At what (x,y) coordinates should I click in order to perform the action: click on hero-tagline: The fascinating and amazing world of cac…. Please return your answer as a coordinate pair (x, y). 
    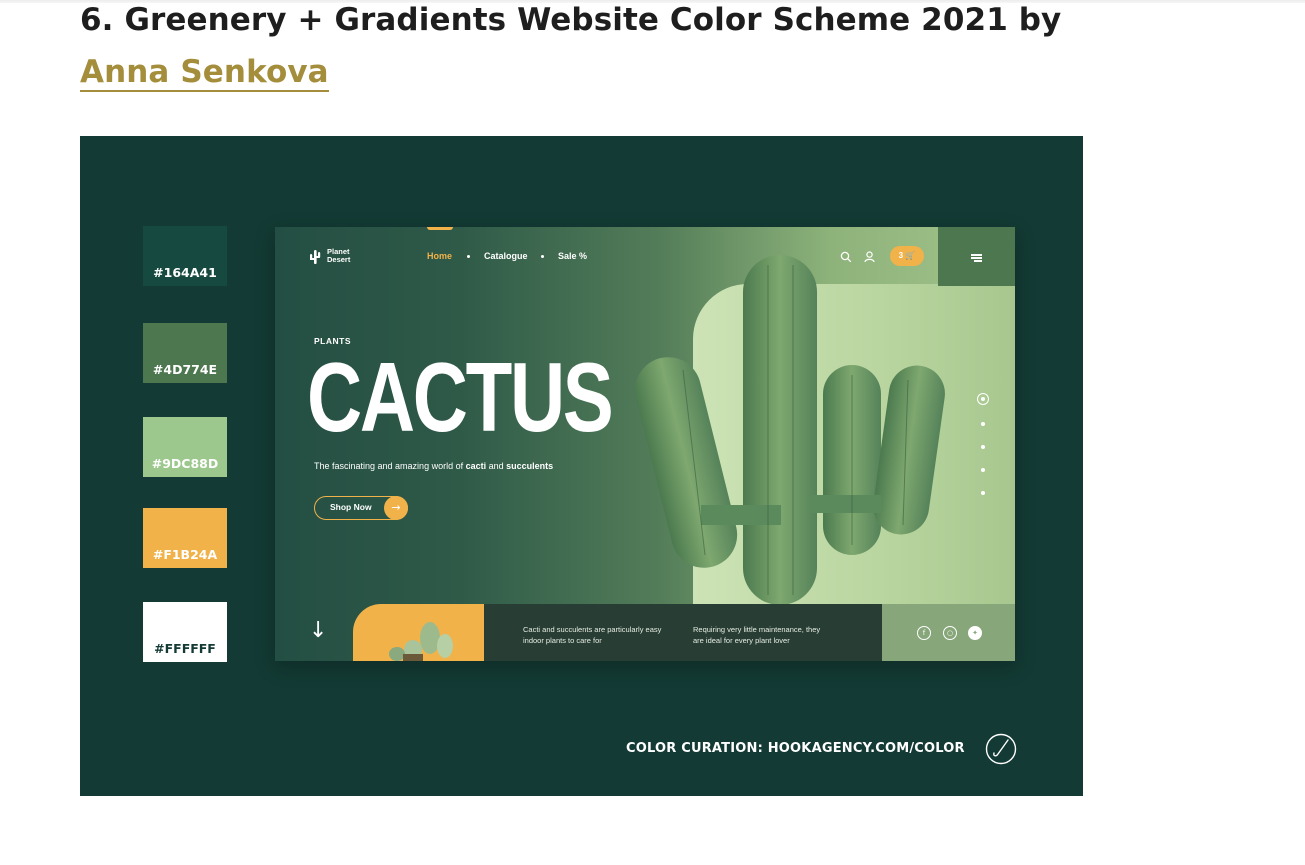
    Looking at the image, I should click on (433, 466).